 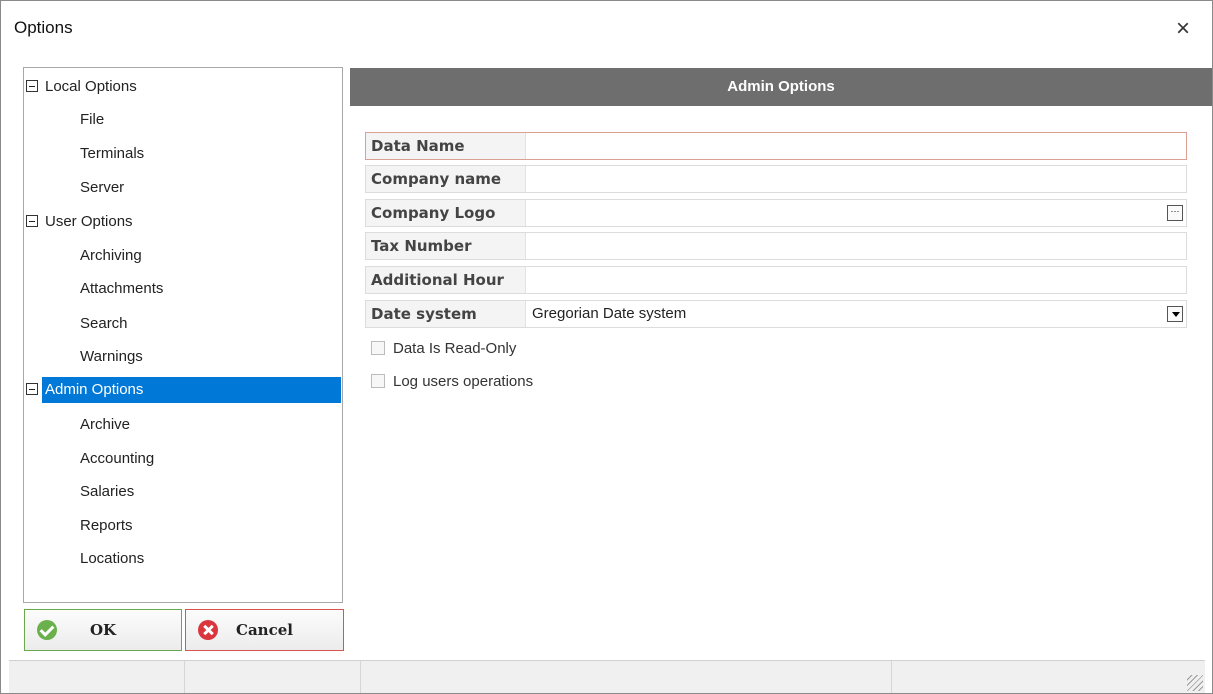 I want to click on tree-item-locations: Locations, so click(x=112, y=559).